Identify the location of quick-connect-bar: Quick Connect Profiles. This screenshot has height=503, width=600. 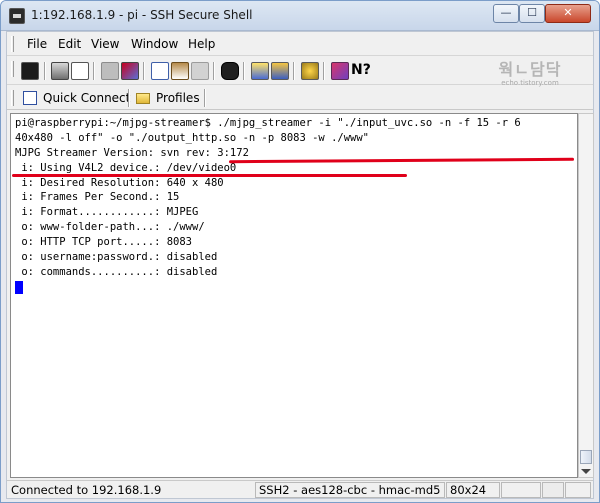
(300, 98).